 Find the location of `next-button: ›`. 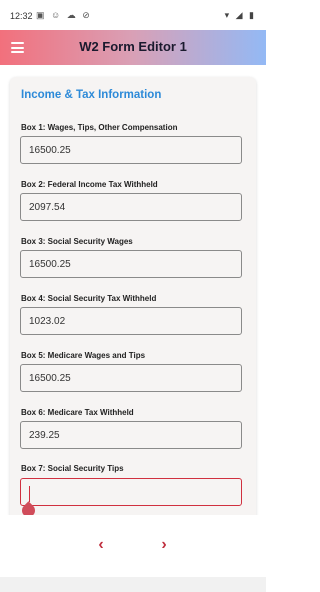

next-button: › is located at coordinates (164, 545).